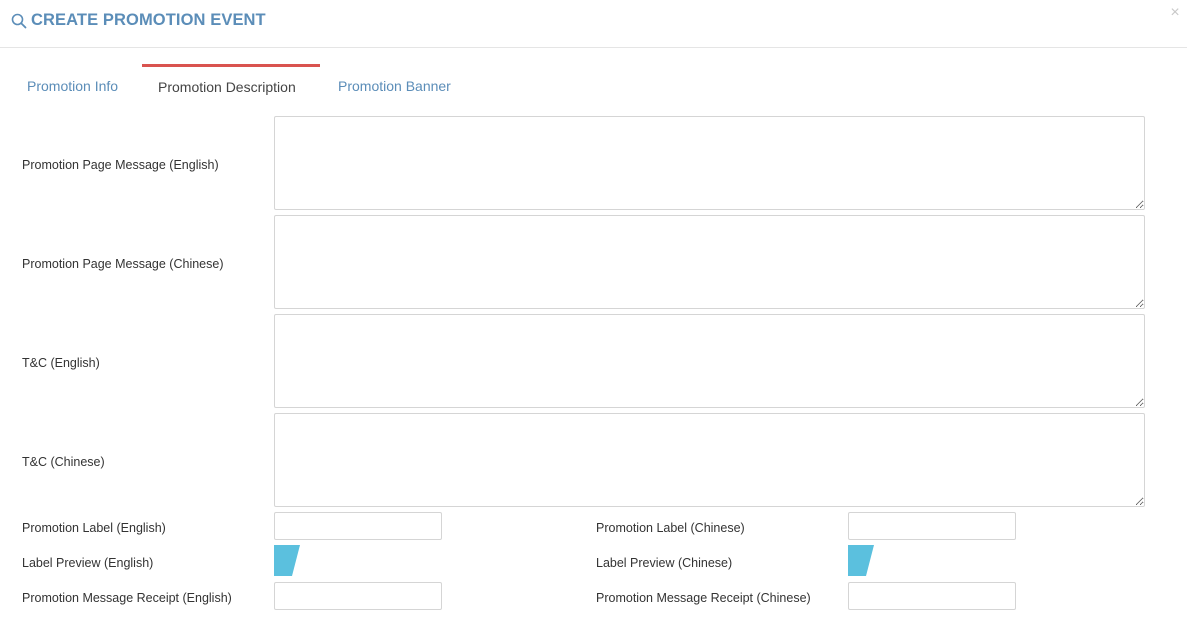 The height and width of the screenshot is (633, 1187). What do you see at coordinates (123, 264) in the screenshot?
I see `page-message-zh-label: Promotion Page Message (Chinese)` at bounding box center [123, 264].